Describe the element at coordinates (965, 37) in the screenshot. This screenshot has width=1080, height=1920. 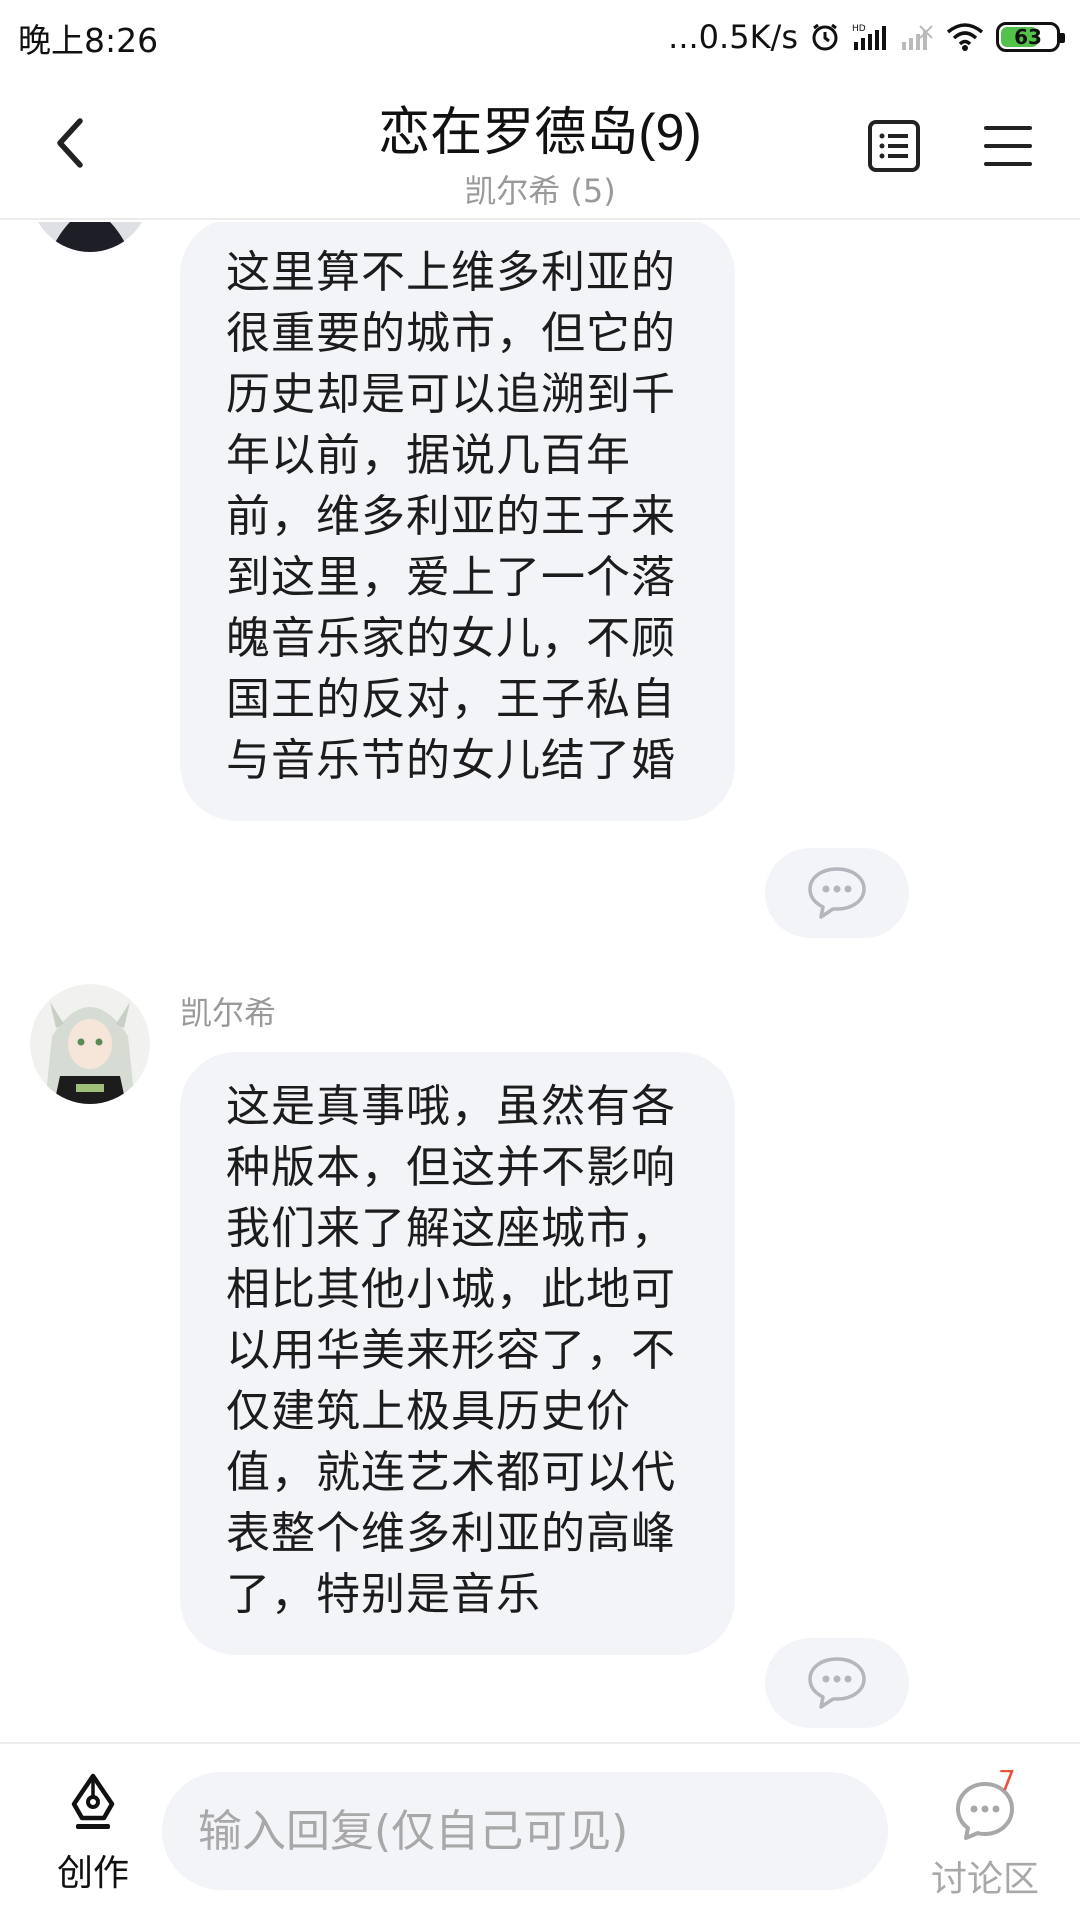
I see `wifi-icon` at that location.